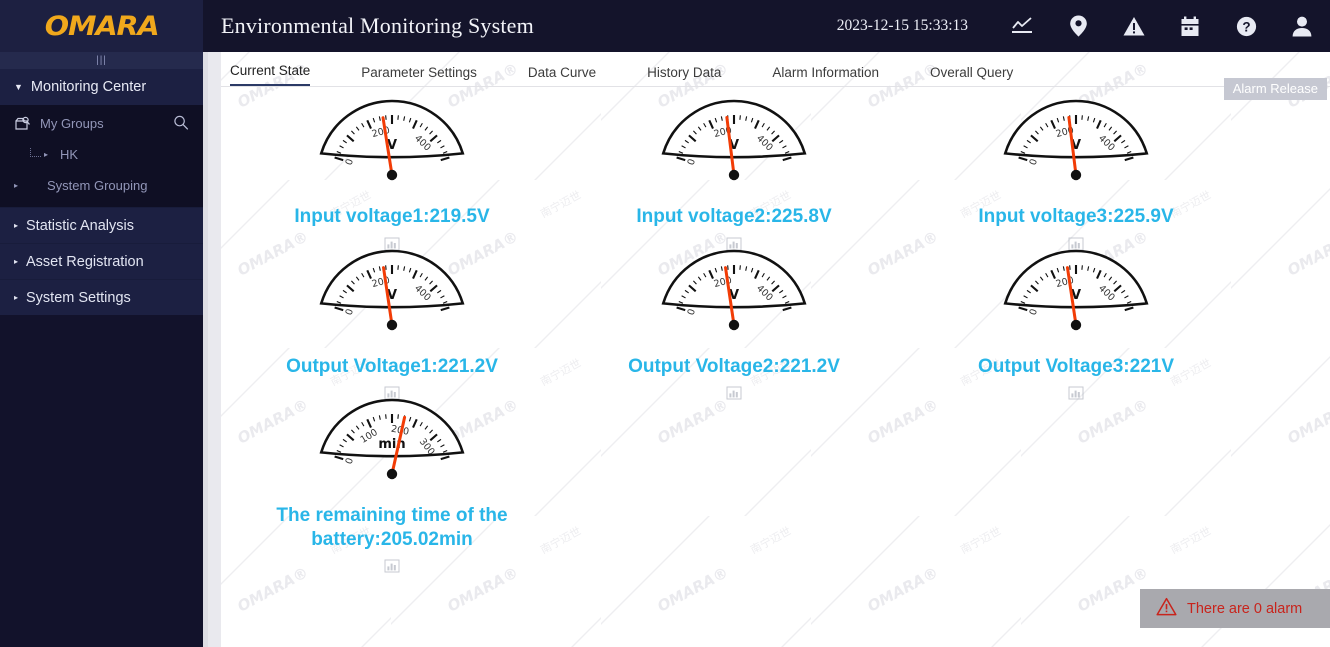  What do you see at coordinates (1078, 26) in the screenshot?
I see `location-pin-icon` at bounding box center [1078, 26].